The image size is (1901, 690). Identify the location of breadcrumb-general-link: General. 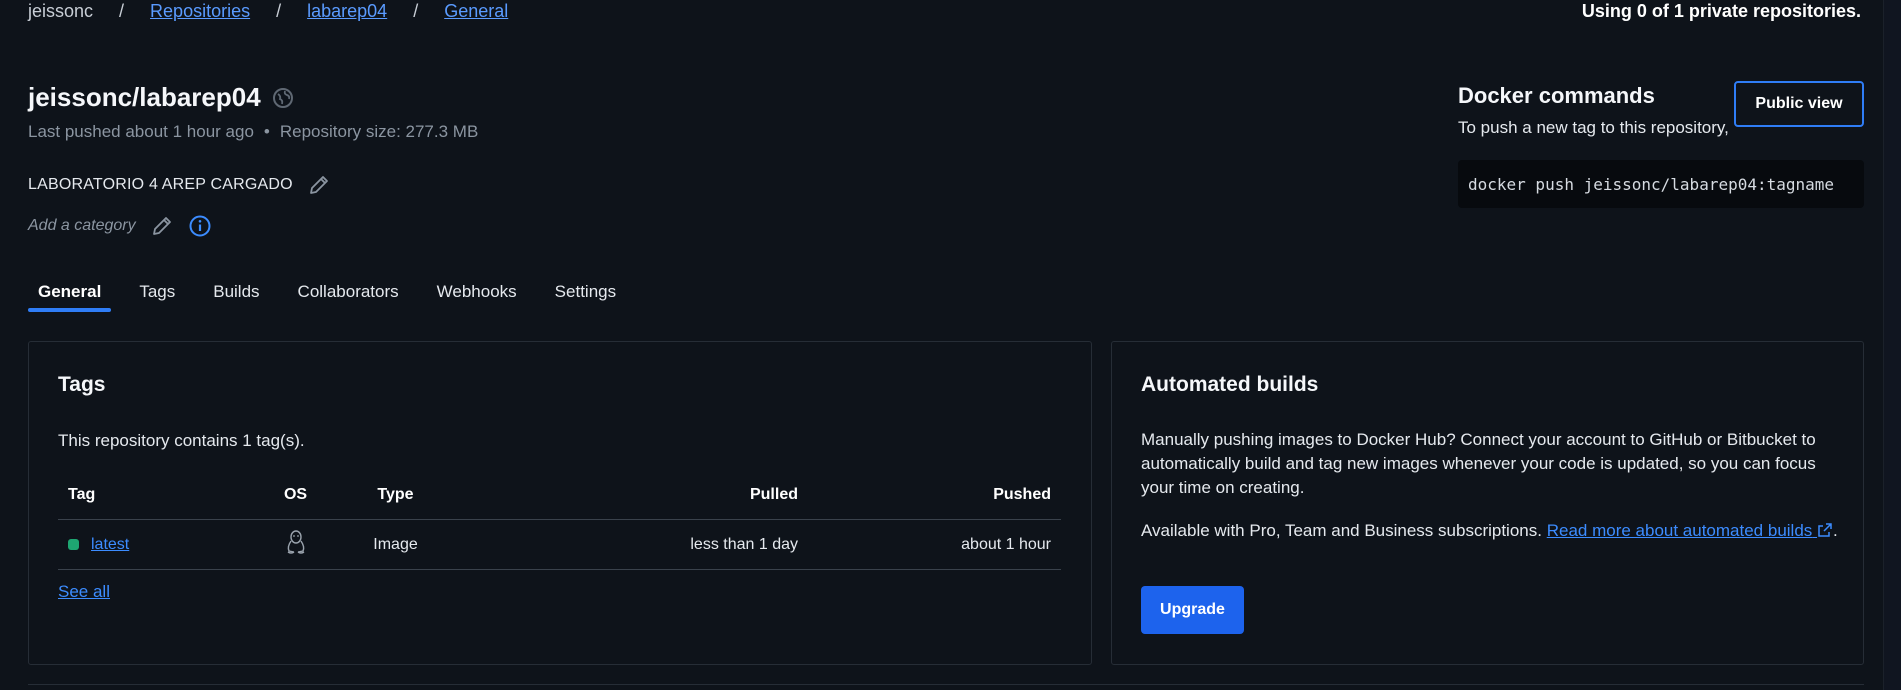
(476, 11).